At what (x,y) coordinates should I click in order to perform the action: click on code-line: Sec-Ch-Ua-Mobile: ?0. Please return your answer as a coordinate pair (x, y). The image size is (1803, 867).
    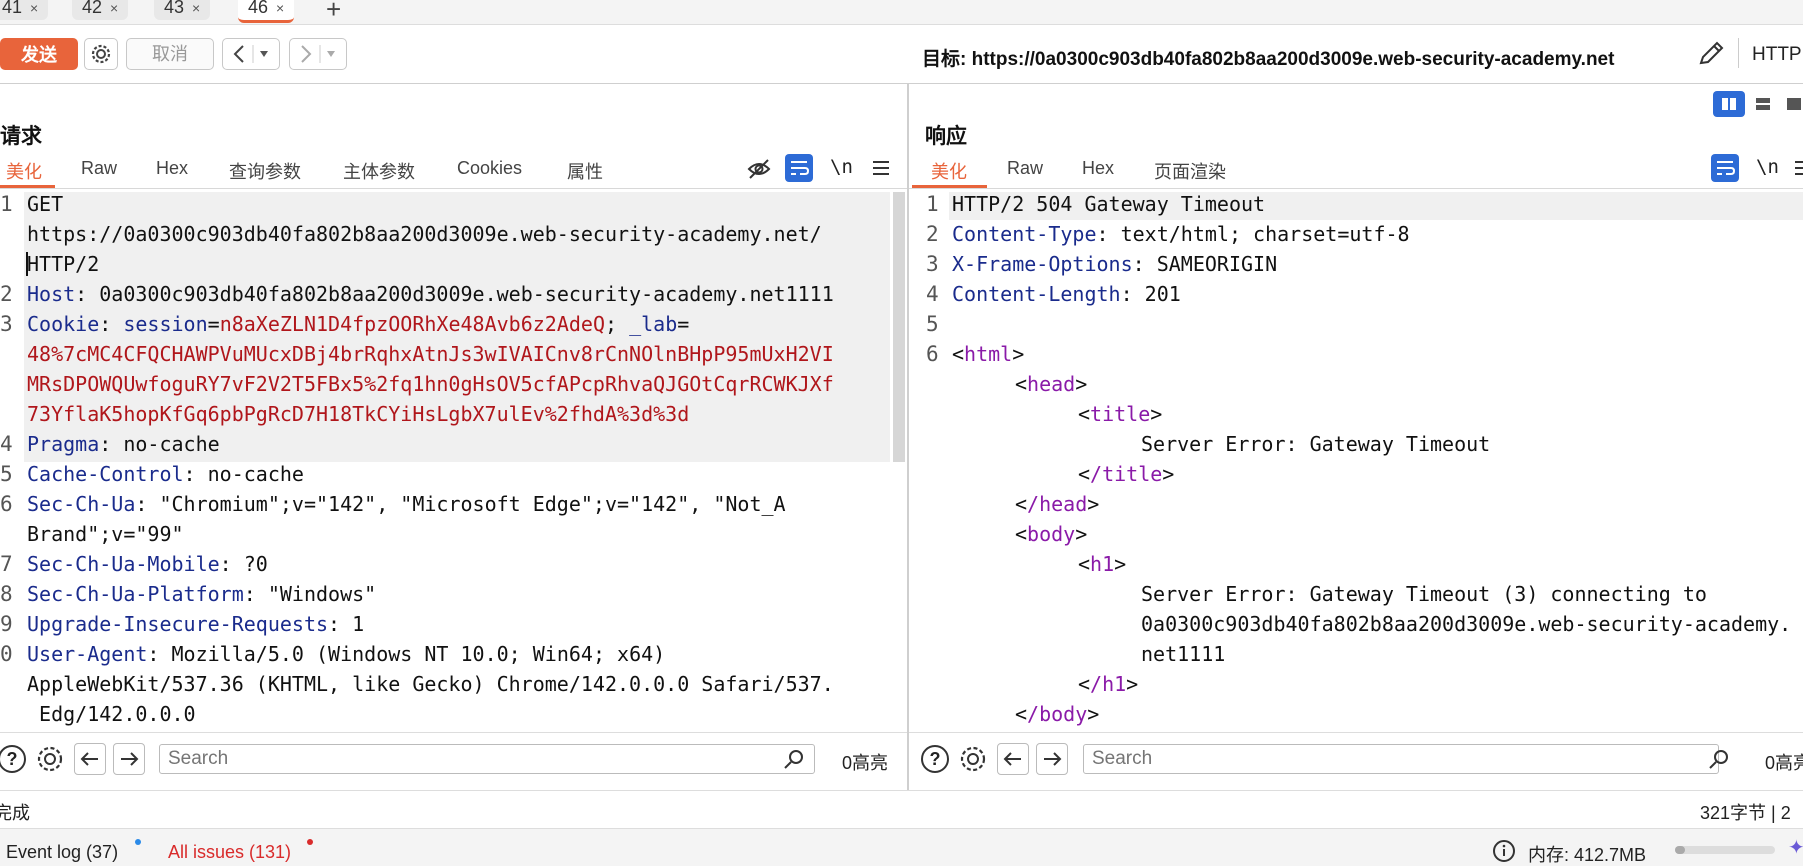
    Looking at the image, I should click on (147, 564).